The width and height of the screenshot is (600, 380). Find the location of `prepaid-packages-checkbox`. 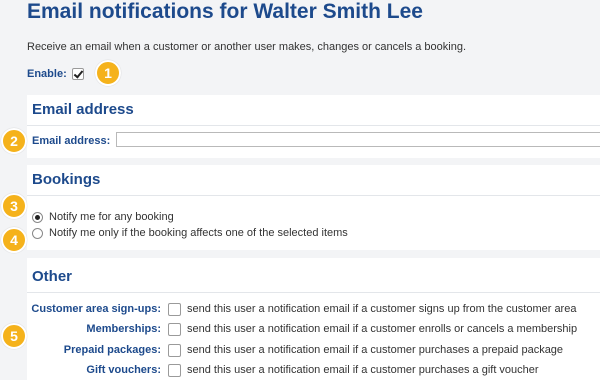

prepaid-packages-checkbox is located at coordinates (174, 350).